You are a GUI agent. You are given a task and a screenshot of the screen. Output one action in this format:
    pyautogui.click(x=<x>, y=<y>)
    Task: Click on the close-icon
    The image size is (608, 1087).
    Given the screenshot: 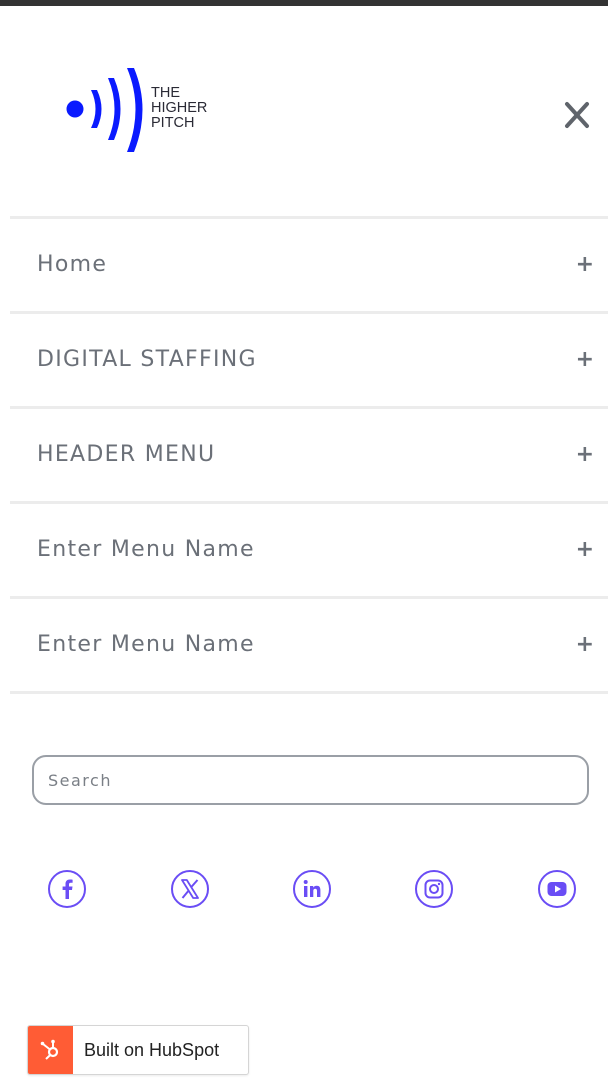 What is the action you would take?
    pyautogui.click(x=577, y=115)
    